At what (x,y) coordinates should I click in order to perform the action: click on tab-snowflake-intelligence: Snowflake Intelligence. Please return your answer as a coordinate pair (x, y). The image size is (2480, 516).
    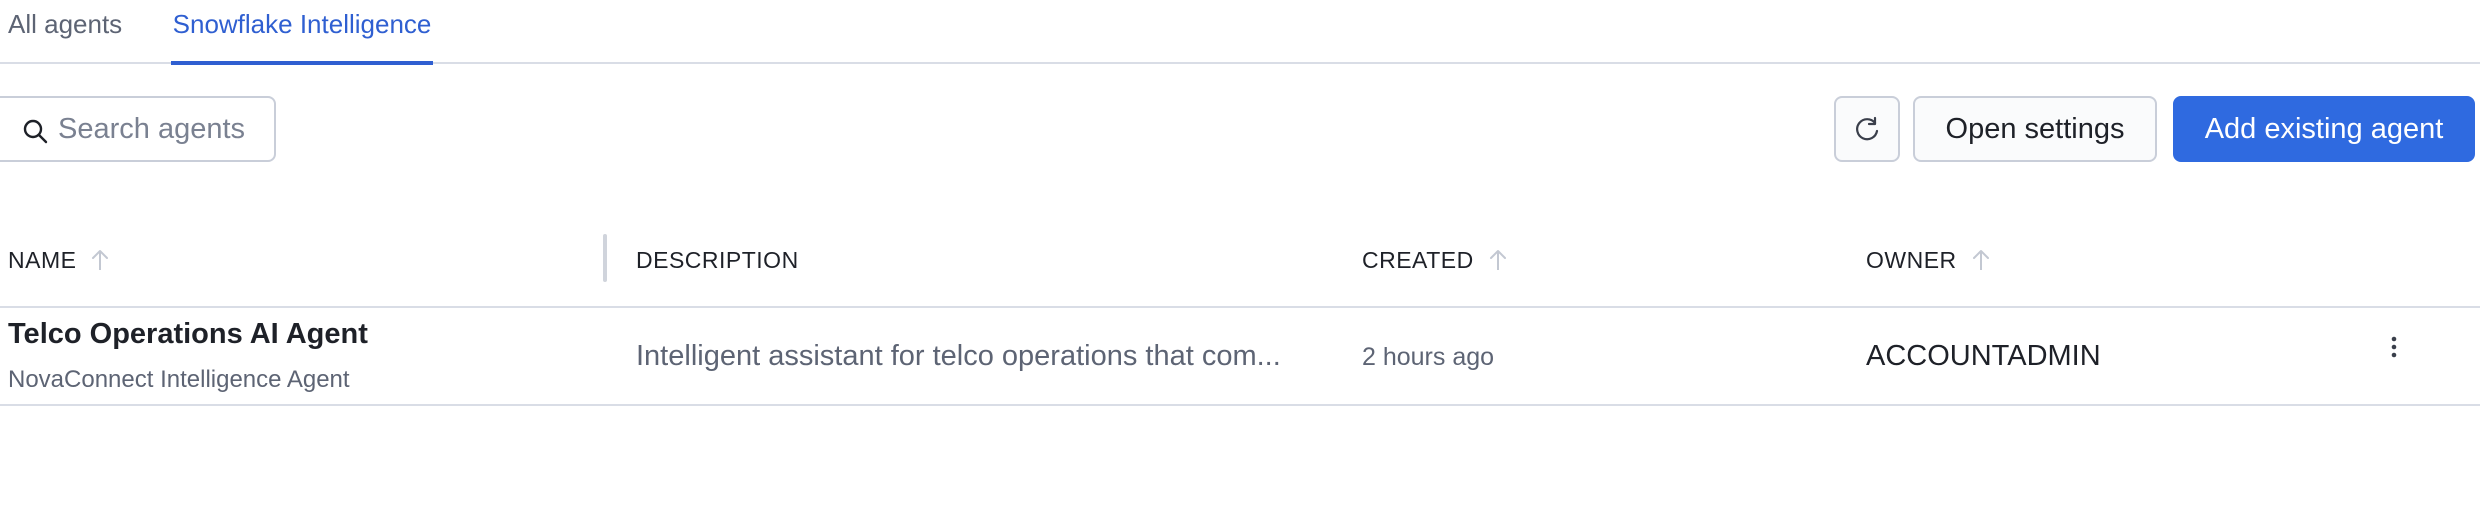
    Looking at the image, I should click on (302, 32).